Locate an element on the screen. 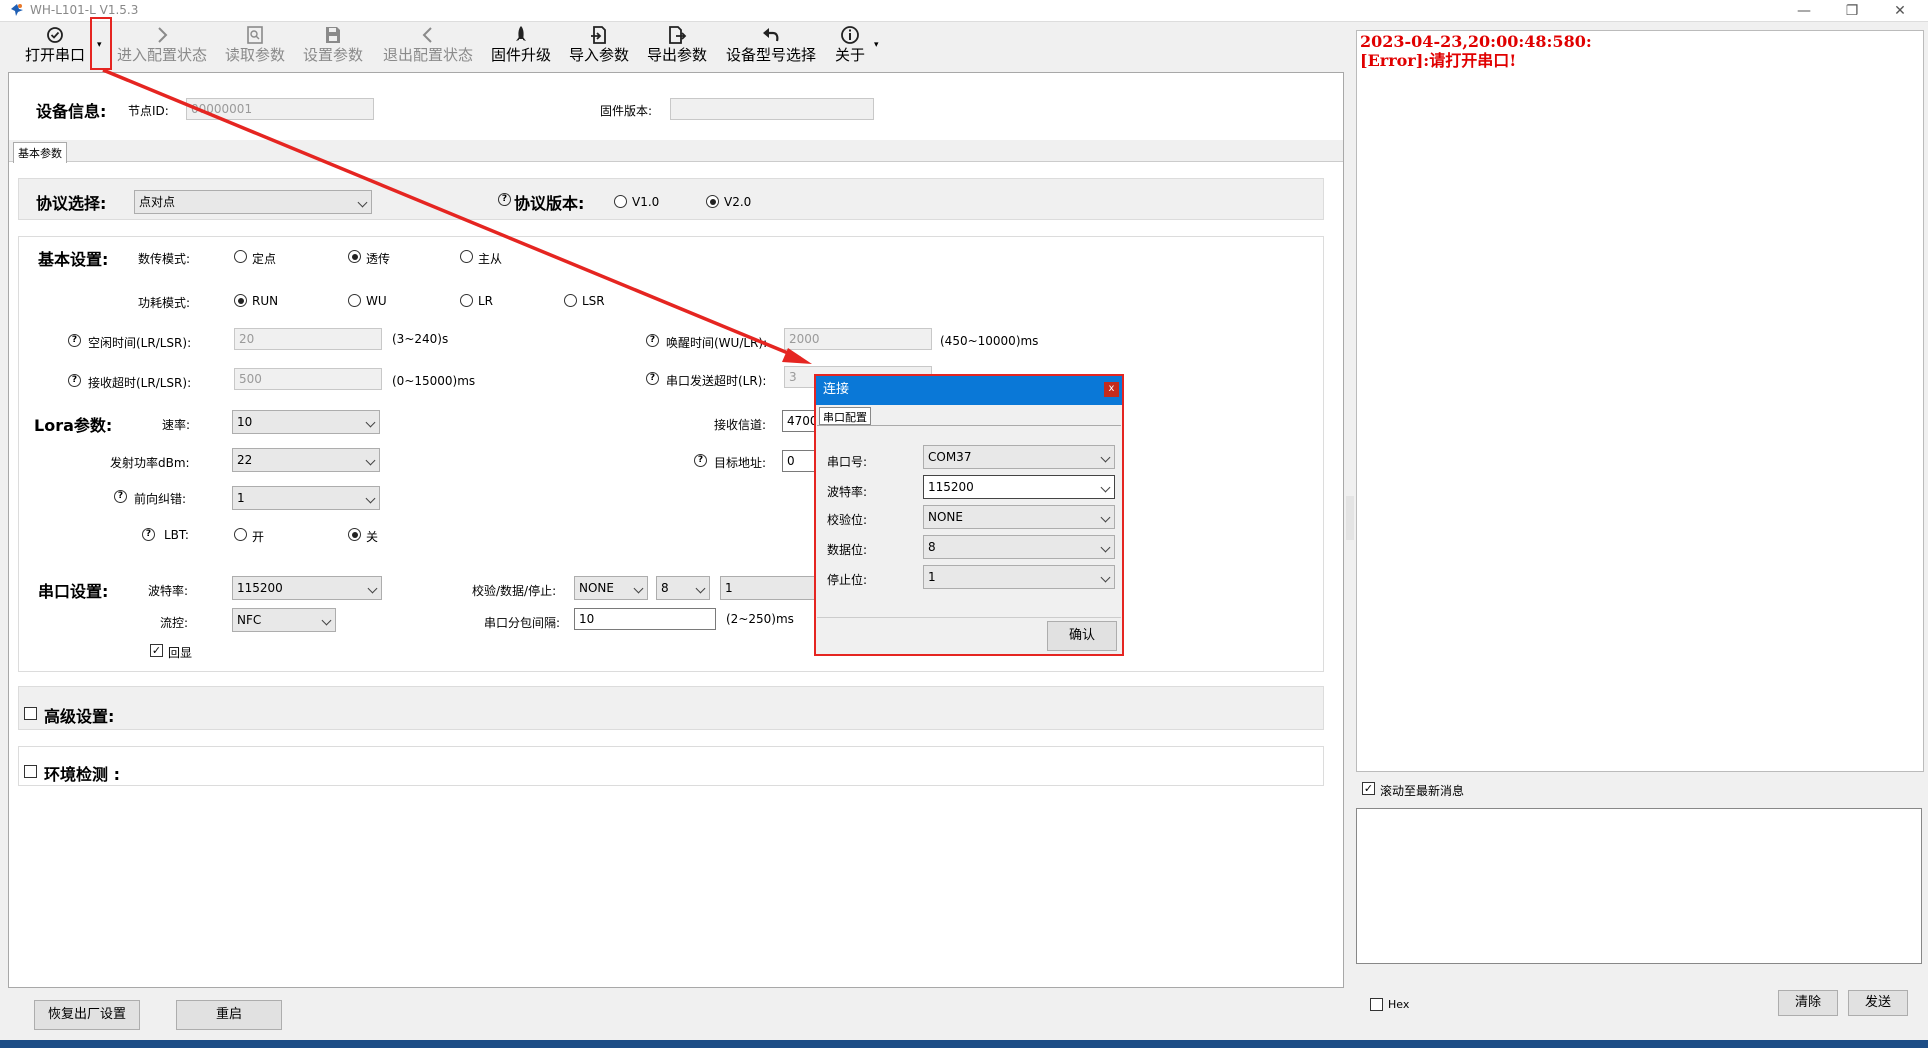 The width and height of the screenshot is (1928, 1048). pm-wu-radio is located at coordinates (354, 300).